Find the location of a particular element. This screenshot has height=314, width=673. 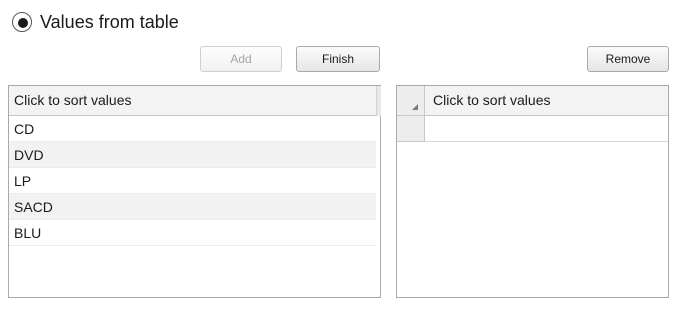

list-item: LP is located at coordinates (192, 181).